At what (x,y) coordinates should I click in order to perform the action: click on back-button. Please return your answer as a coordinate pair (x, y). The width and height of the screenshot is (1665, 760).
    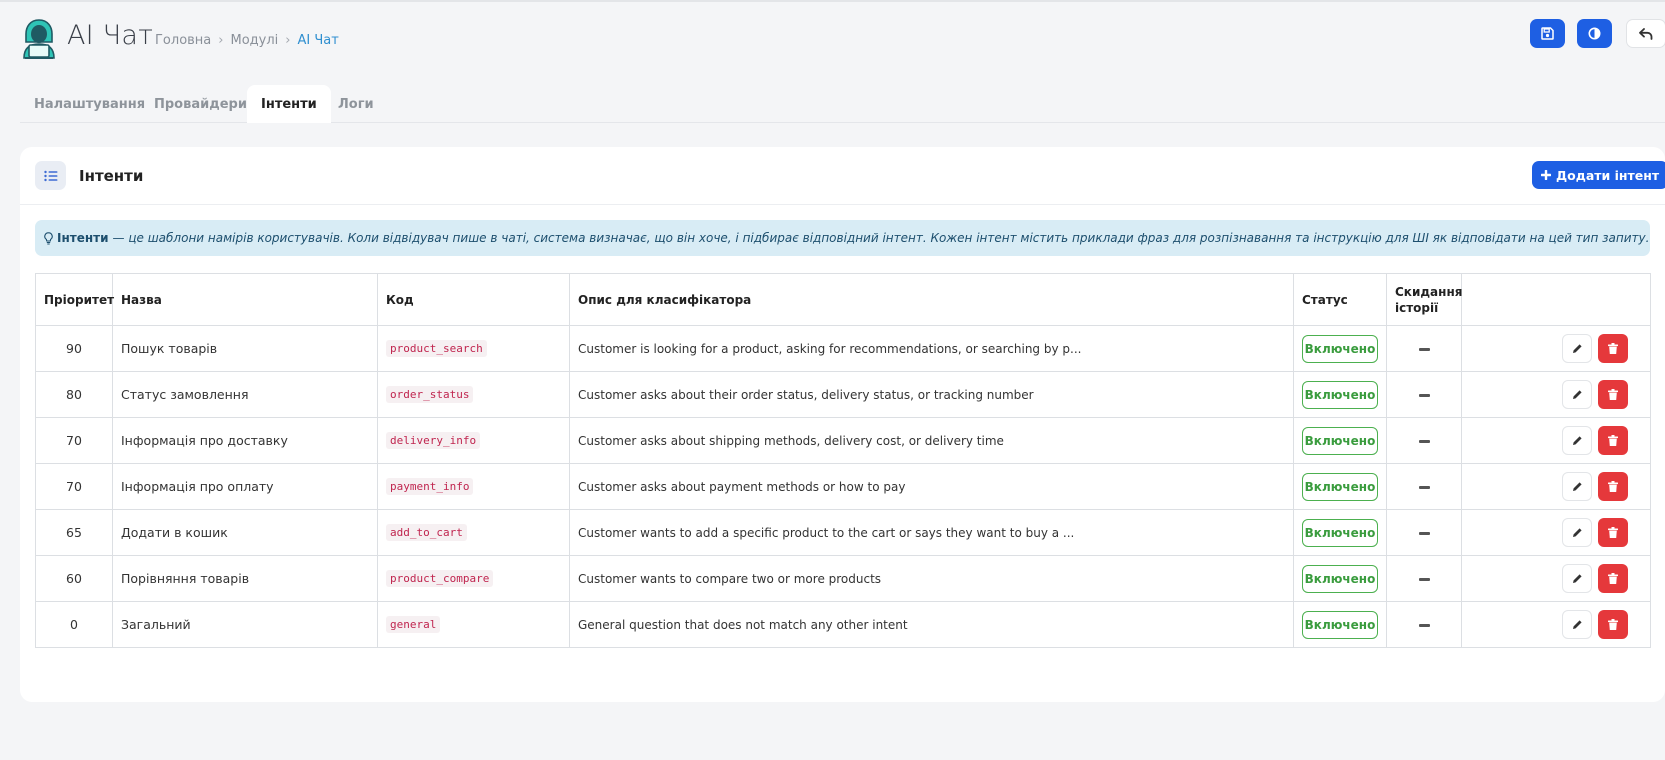
    Looking at the image, I should click on (1645, 33).